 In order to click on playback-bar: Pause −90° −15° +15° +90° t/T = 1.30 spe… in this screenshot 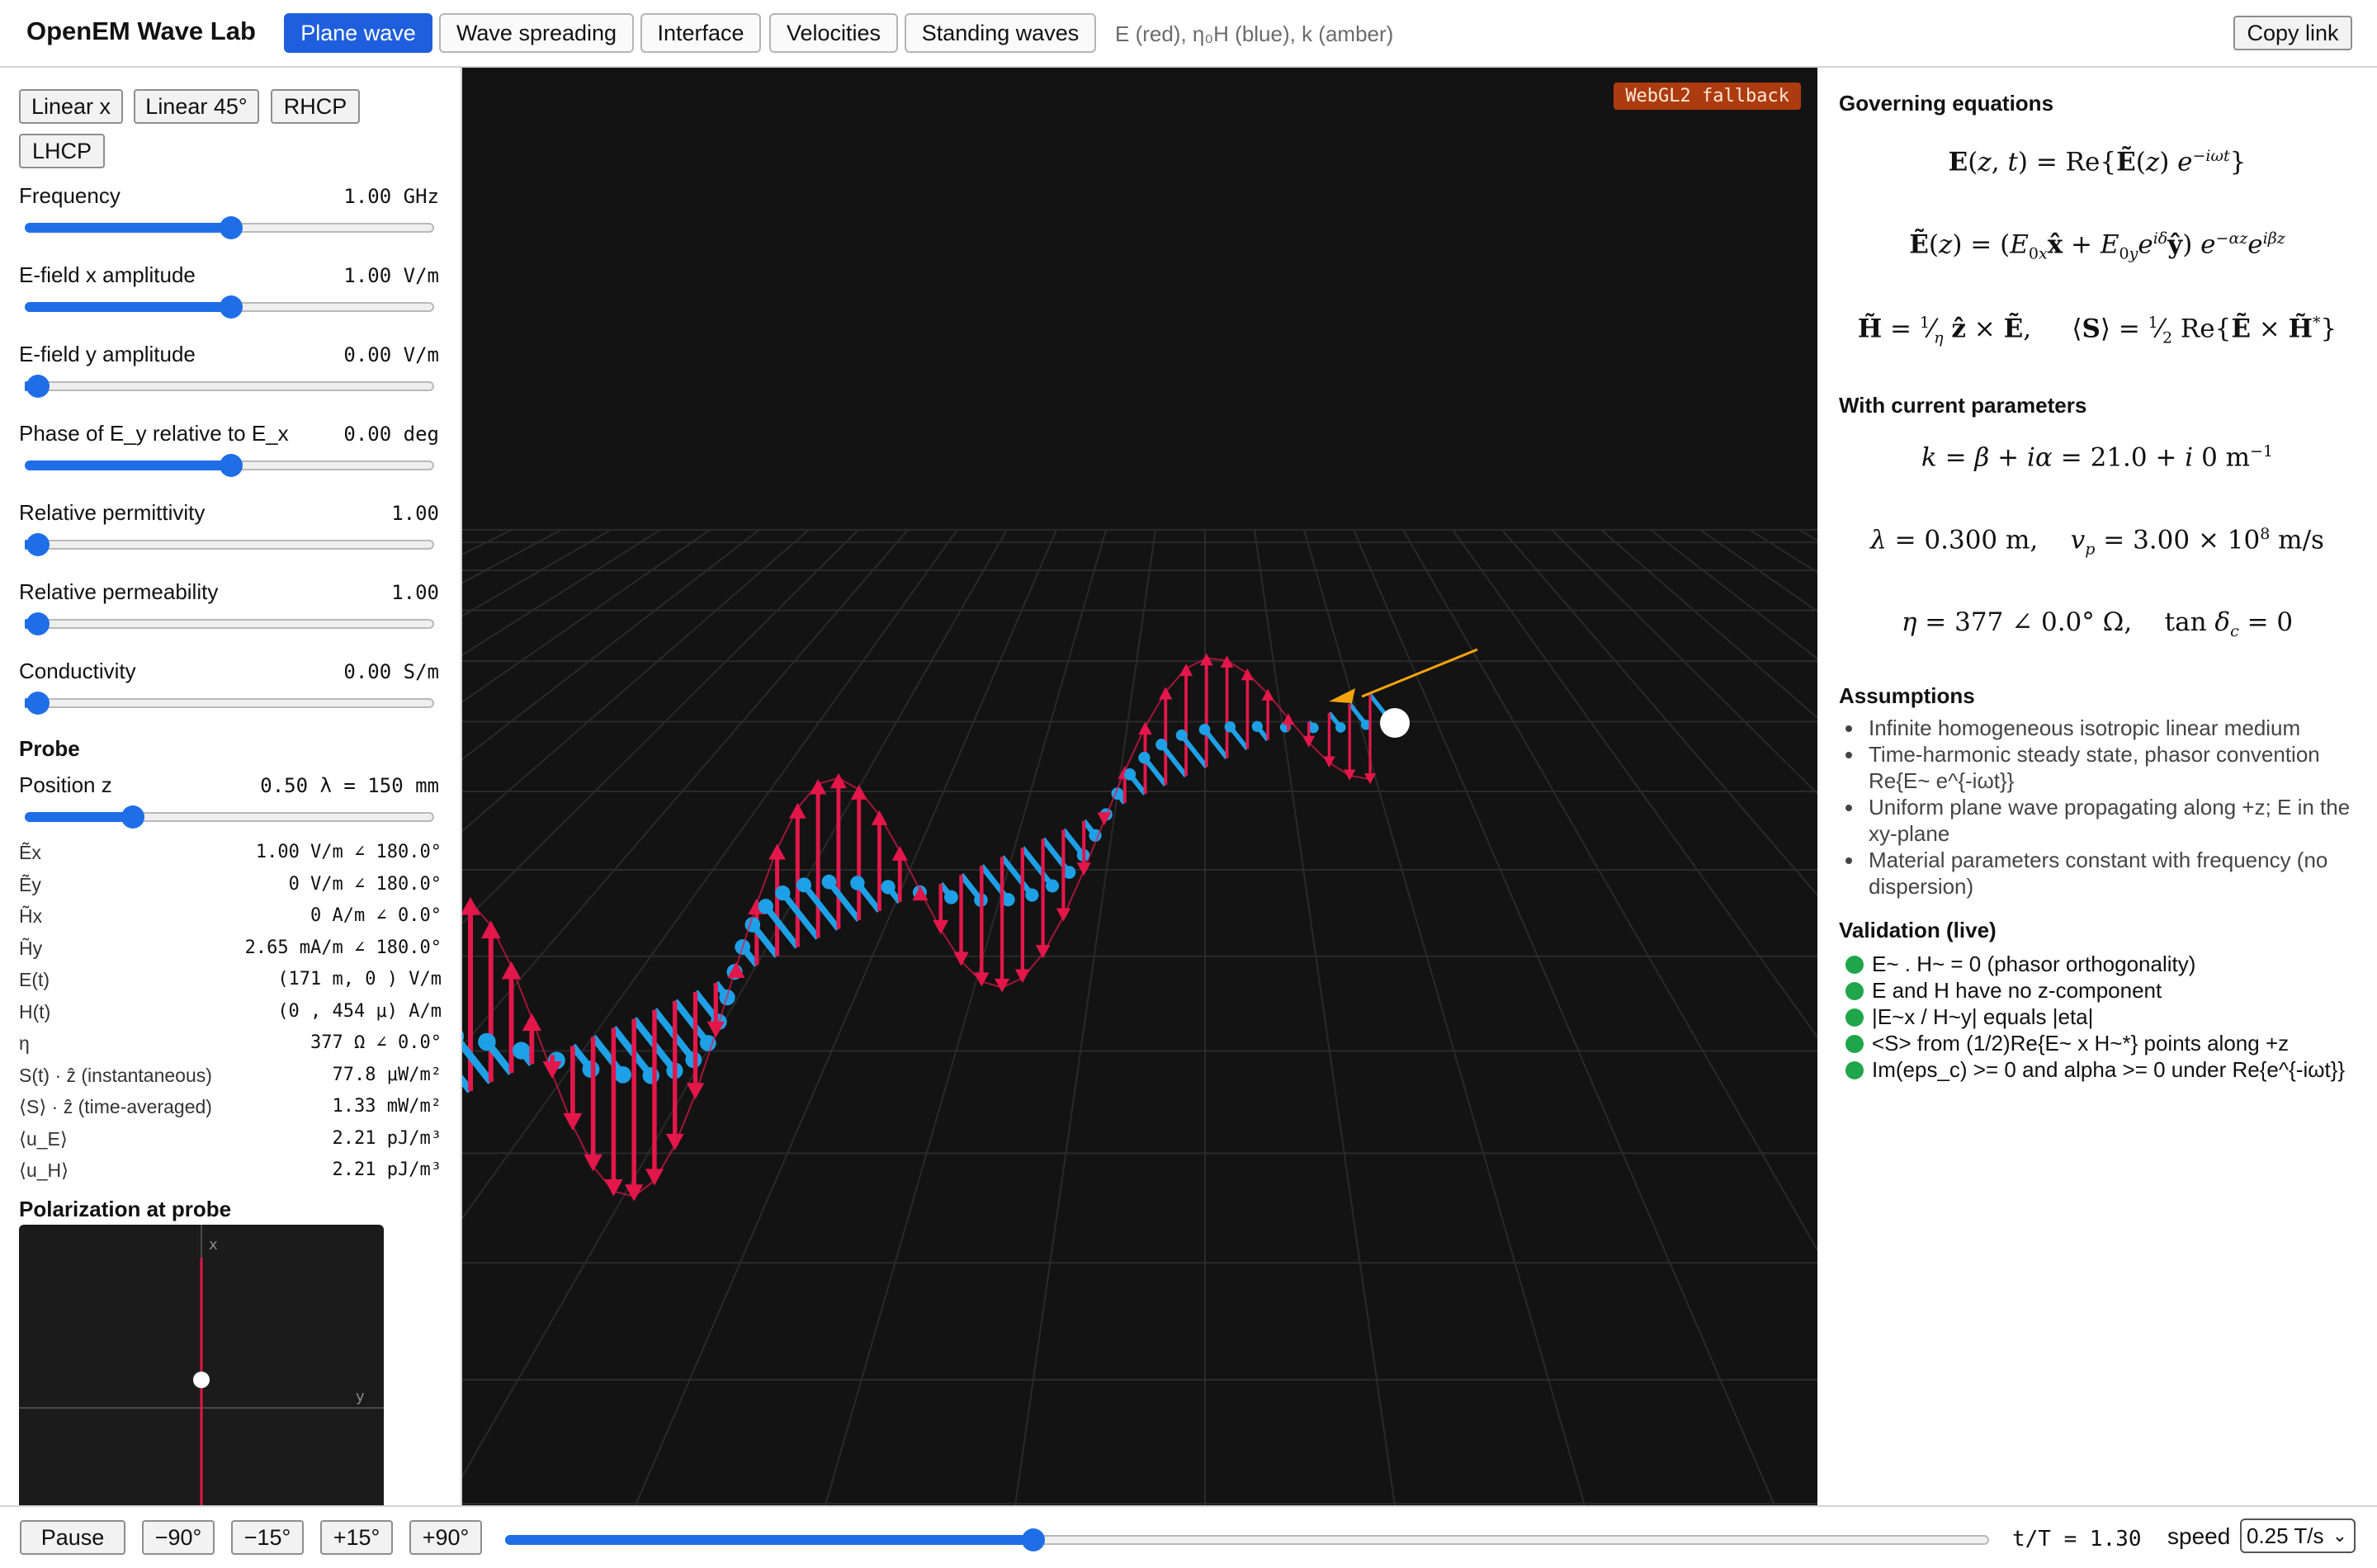, I will do `click(1188, 1536)`.